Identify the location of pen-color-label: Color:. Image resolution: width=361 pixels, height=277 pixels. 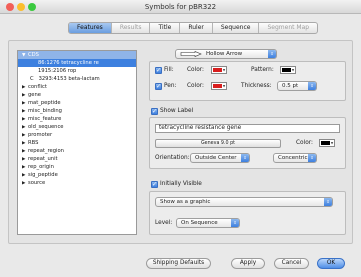
(195, 86).